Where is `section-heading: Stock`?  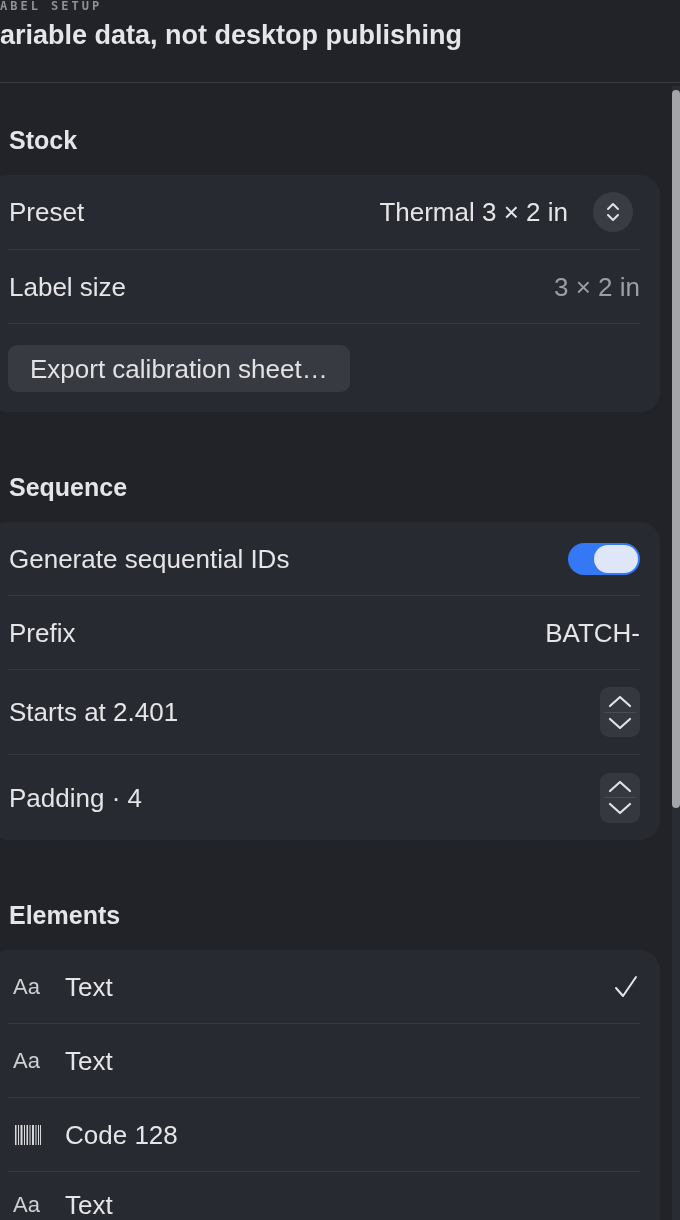 section-heading: Stock is located at coordinates (43, 140).